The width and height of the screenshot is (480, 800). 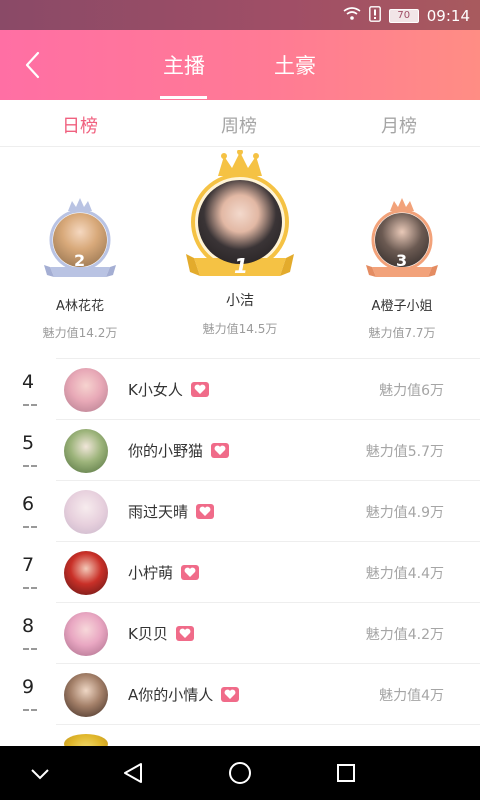 What do you see at coordinates (133, 775) in the screenshot?
I see `back-triangle-icon` at bounding box center [133, 775].